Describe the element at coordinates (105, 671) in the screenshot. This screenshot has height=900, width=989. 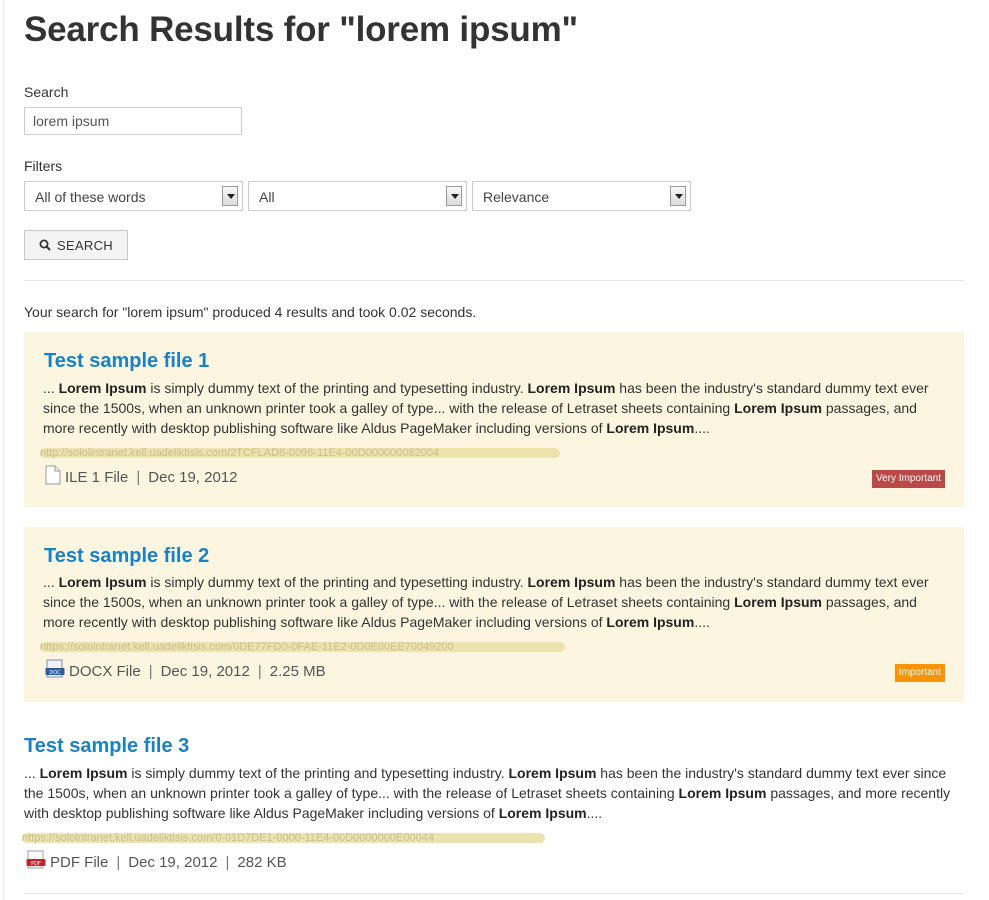
I see `file-type: DOCX File` at that location.